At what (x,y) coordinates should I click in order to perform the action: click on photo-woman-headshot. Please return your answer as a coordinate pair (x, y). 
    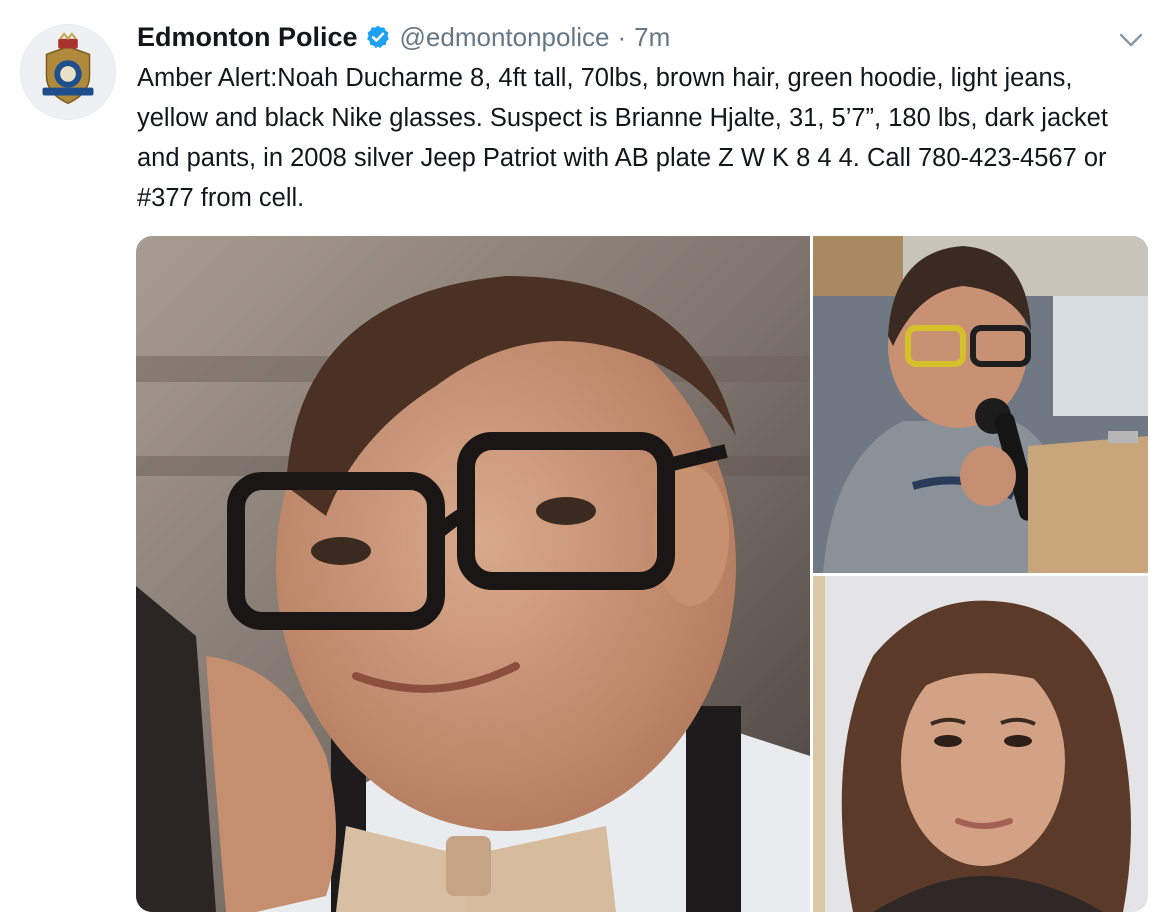
    Looking at the image, I should click on (980, 744).